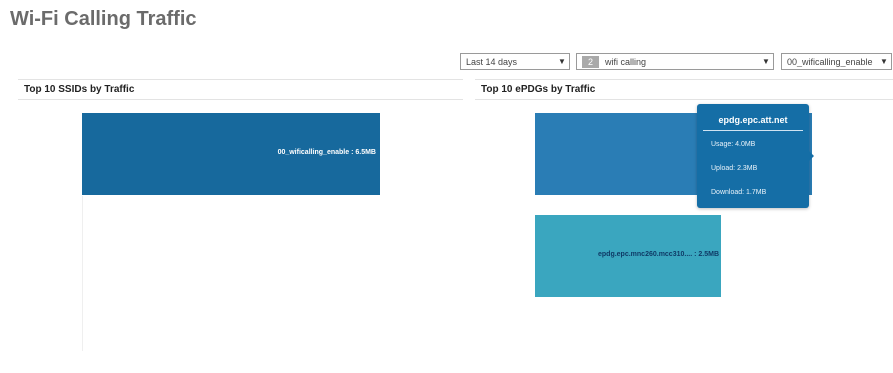 This screenshot has width=893, height=373. I want to click on ssid-bar-label: 00_wificalling_enable : 6.5MB, so click(326, 152).